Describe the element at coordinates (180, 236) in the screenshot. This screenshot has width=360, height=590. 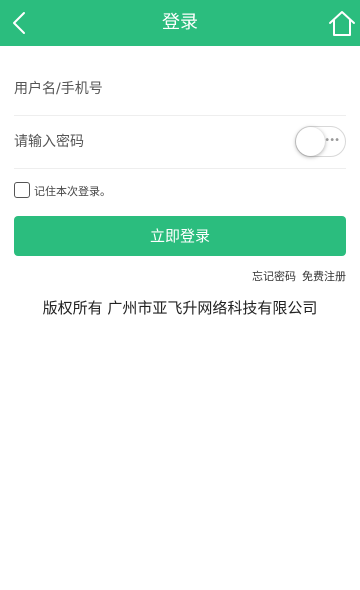
I see `login-button: 立即登录` at that location.